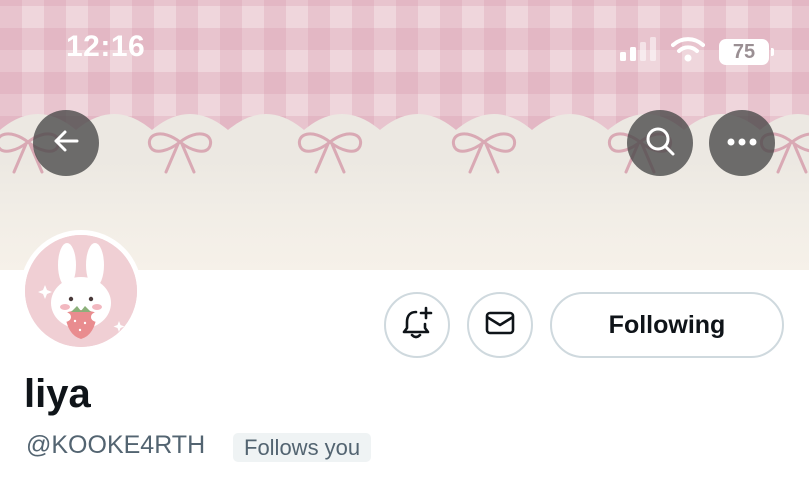 Image resolution: width=809 pixels, height=490 pixels. I want to click on cellular-signal-icon, so click(638, 51).